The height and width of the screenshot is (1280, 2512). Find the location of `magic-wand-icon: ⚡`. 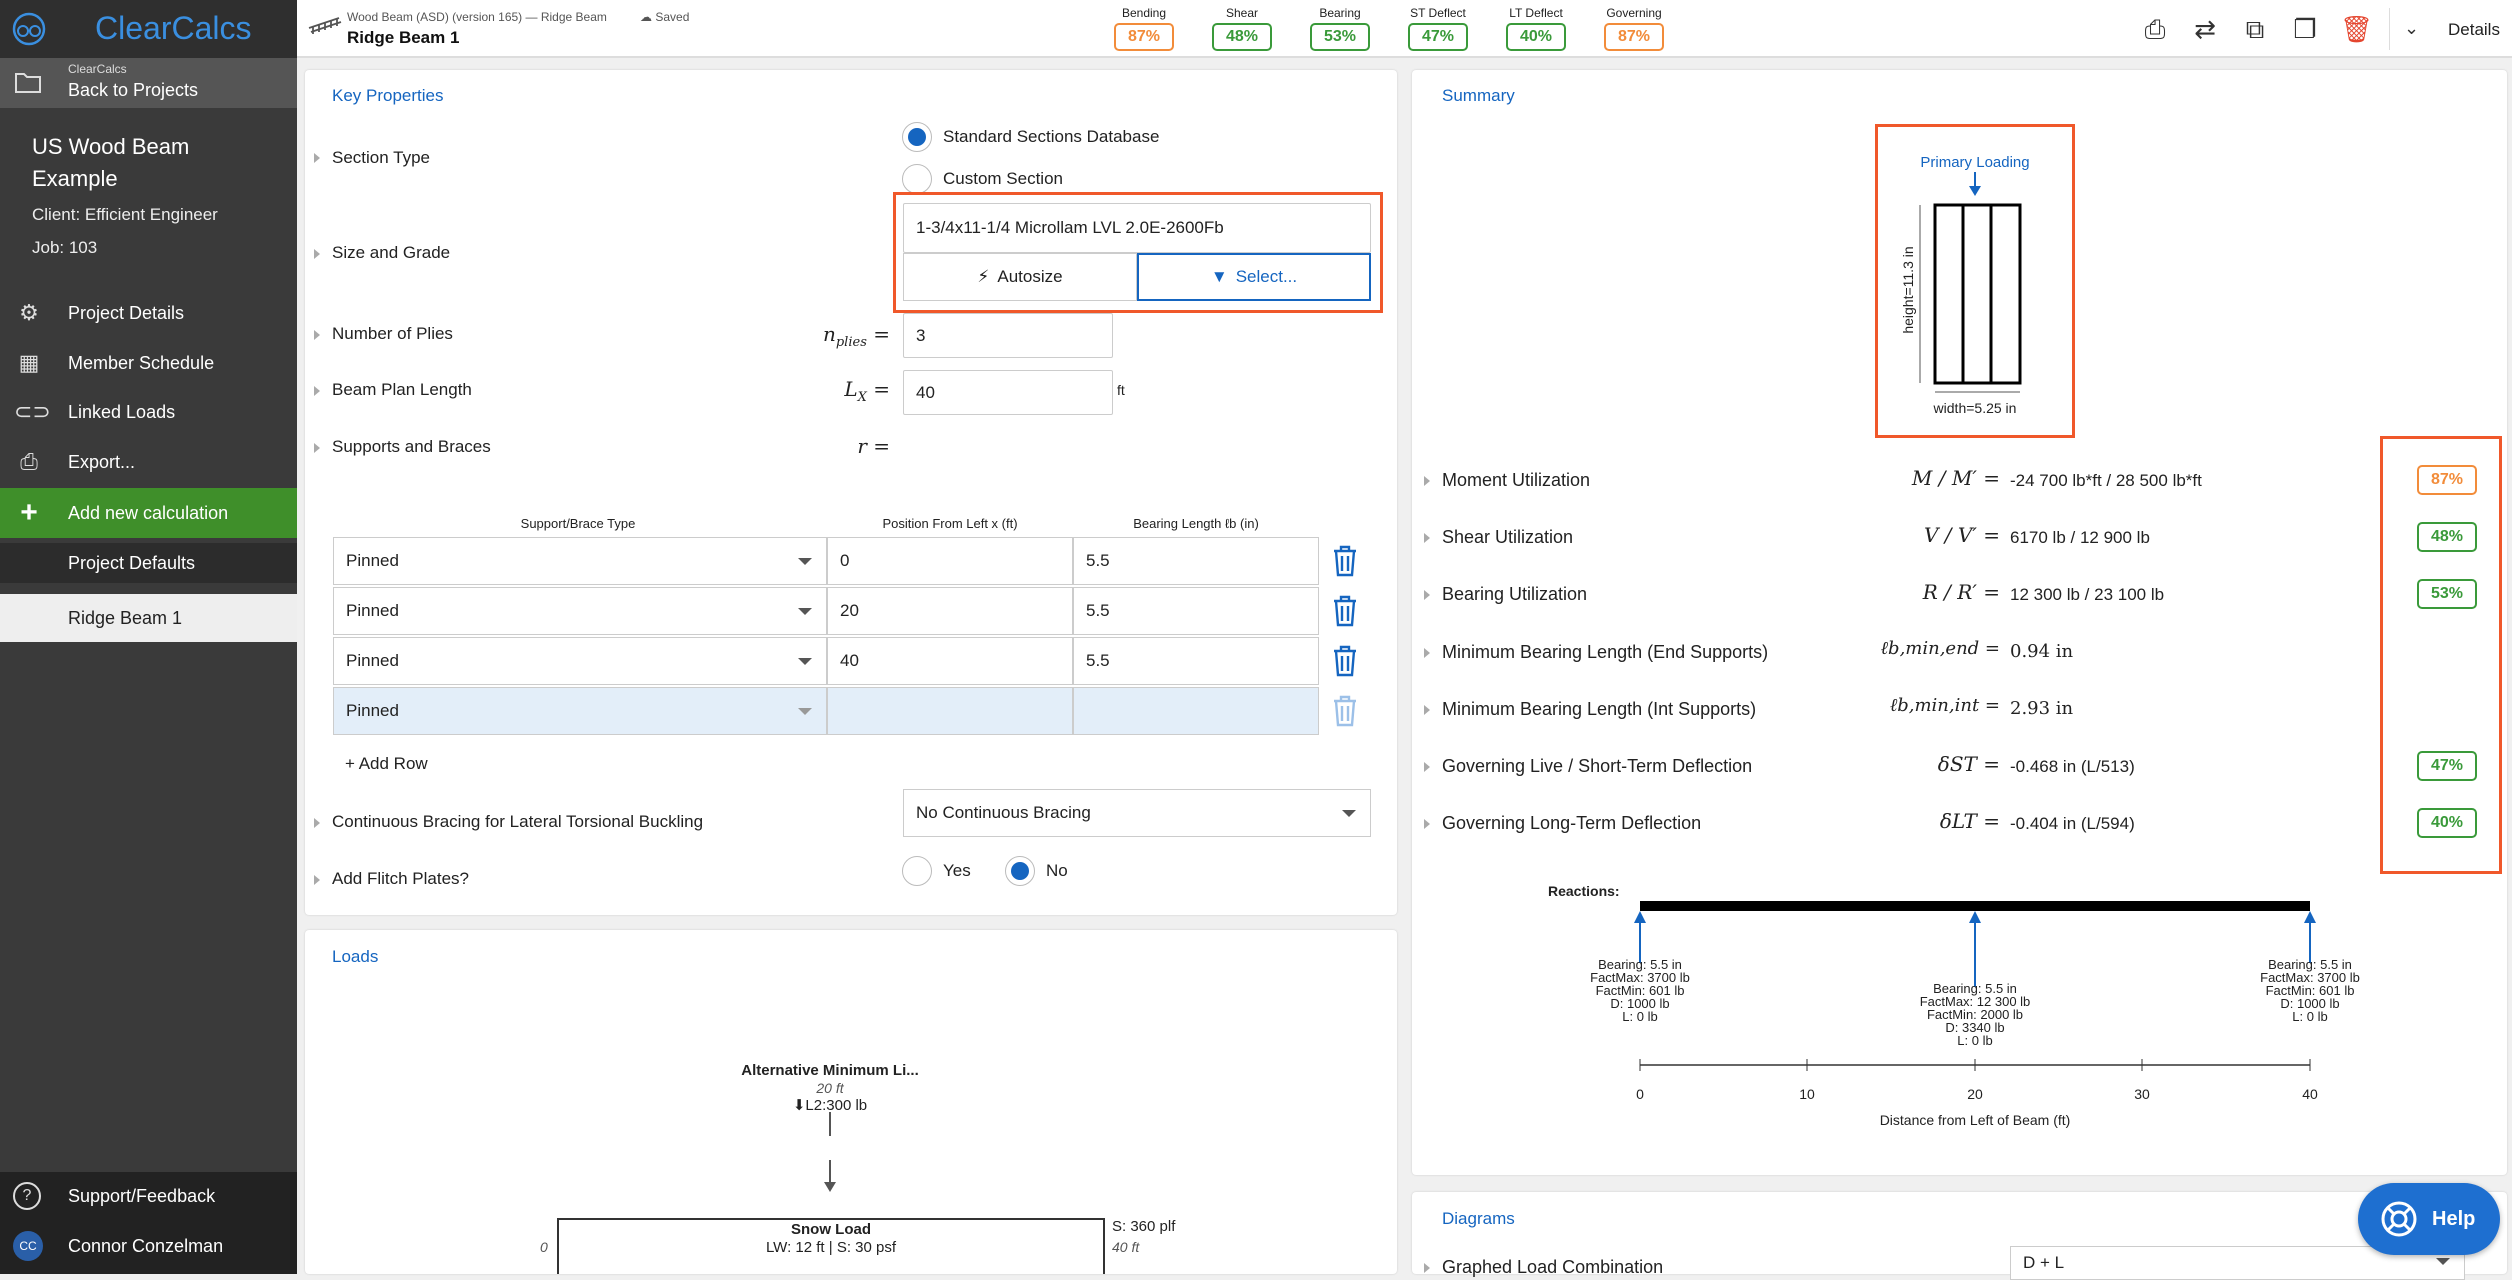

magic-wand-icon: ⚡ is located at coordinates (983, 276).